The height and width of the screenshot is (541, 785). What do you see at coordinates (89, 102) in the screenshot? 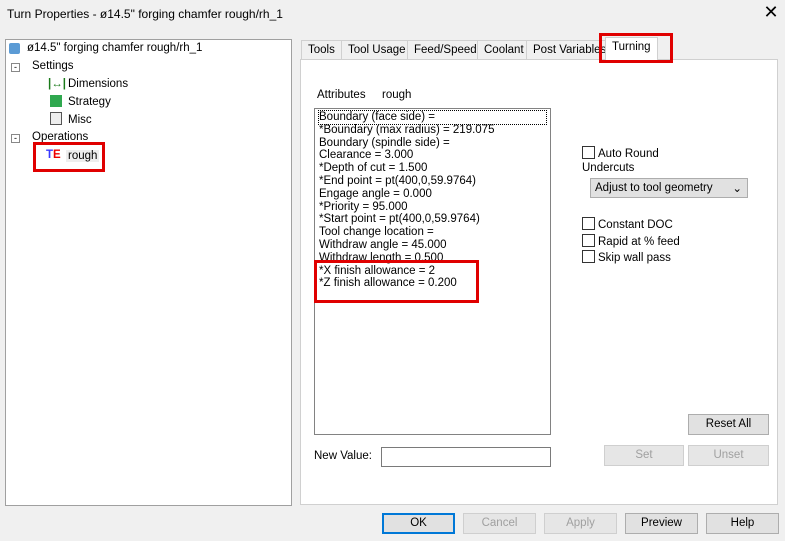
I see `tree-strategy: Strategy` at bounding box center [89, 102].